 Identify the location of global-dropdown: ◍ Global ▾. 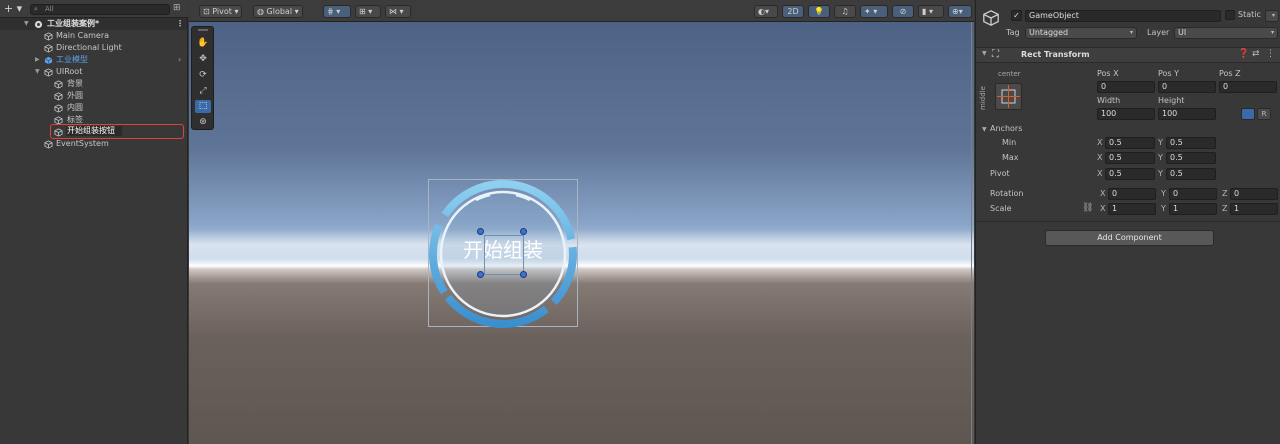
(278, 11).